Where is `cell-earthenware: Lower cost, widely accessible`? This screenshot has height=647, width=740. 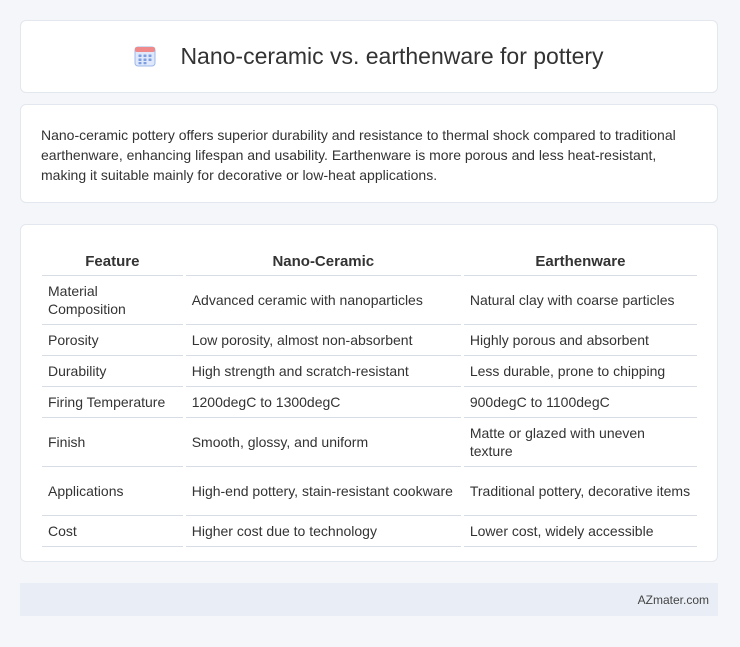 cell-earthenware: Lower cost, widely accessible is located at coordinates (580, 531).